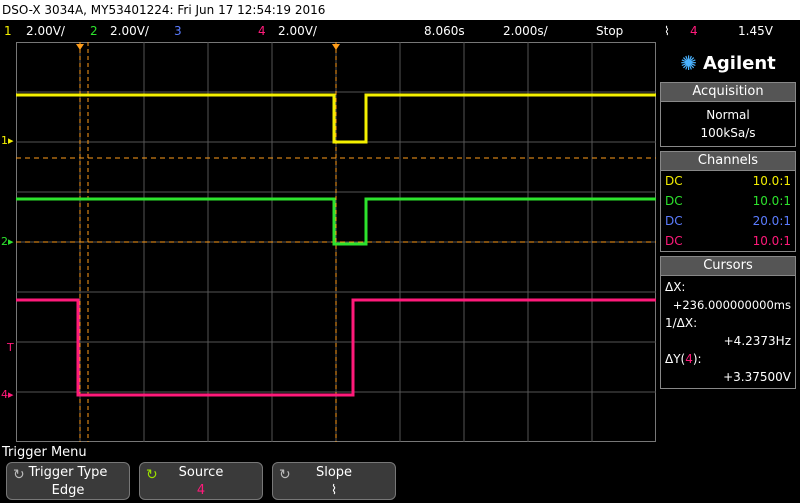  What do you see at coordinates (728, 266) in the screenshot?
I see `cursors-header: Cursors` at bounding box center [728, 266].